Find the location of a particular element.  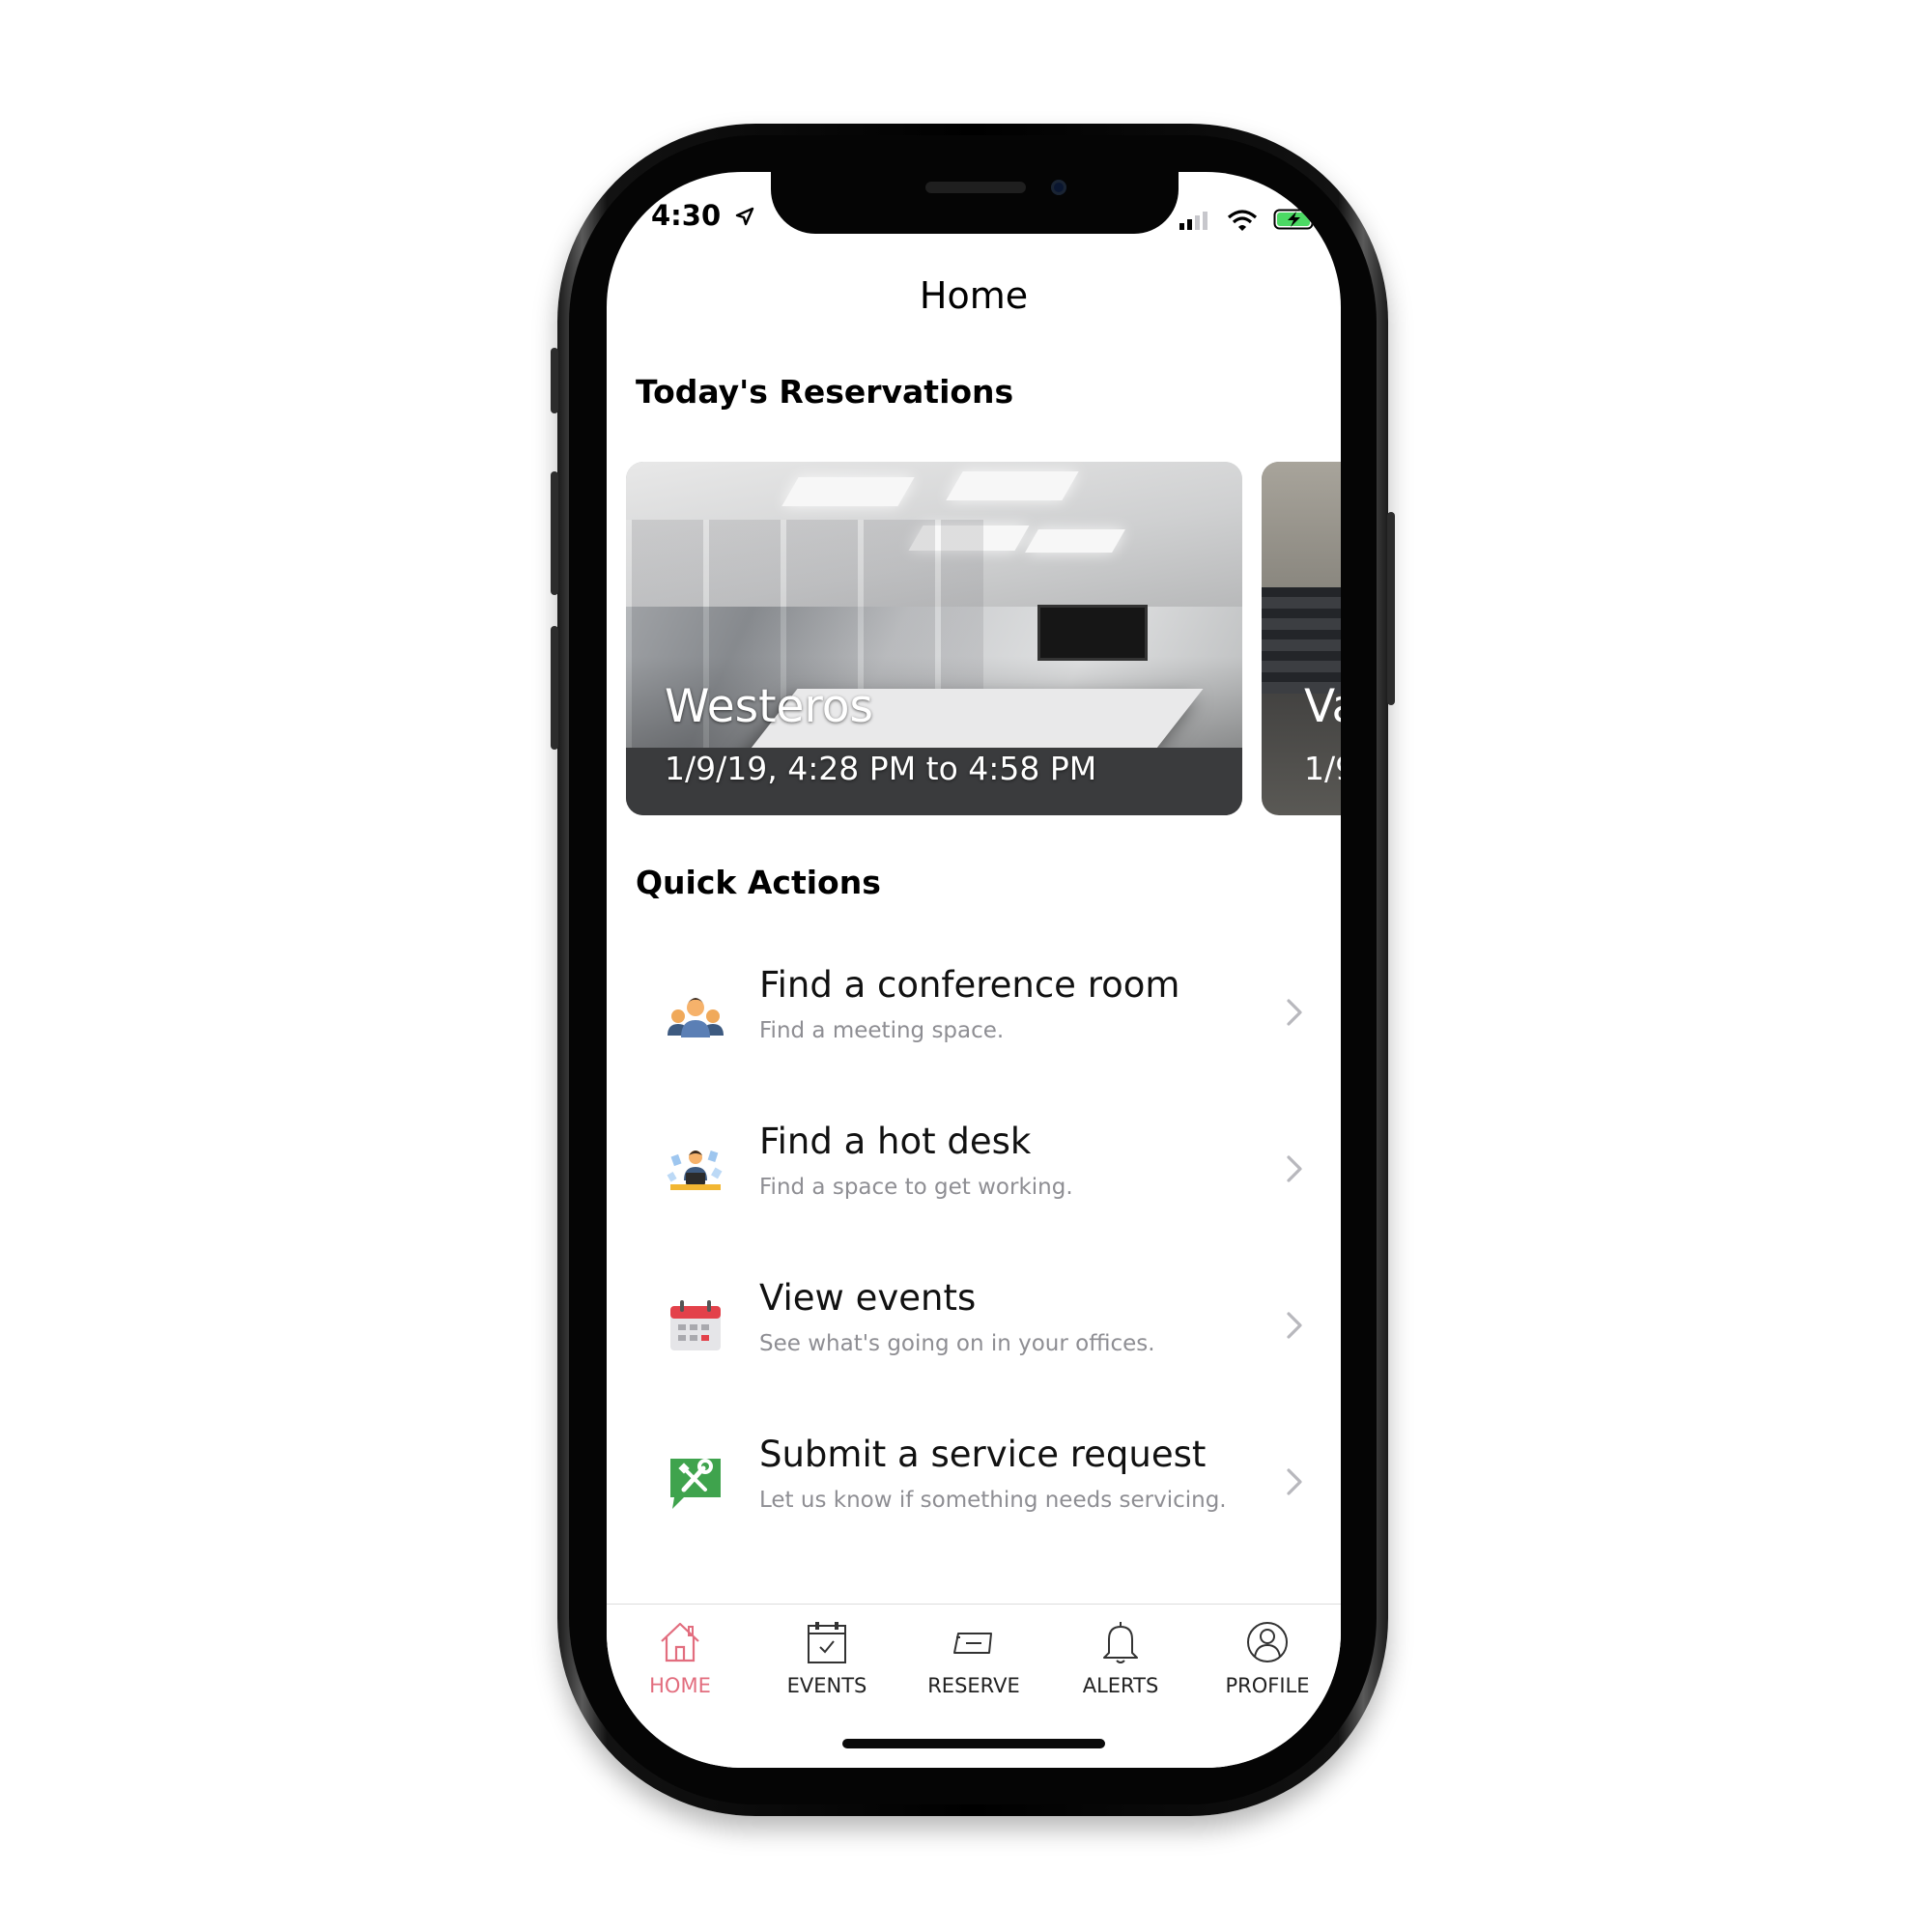

action-title: Find a hot desk is located at coordinates (895, 1141).